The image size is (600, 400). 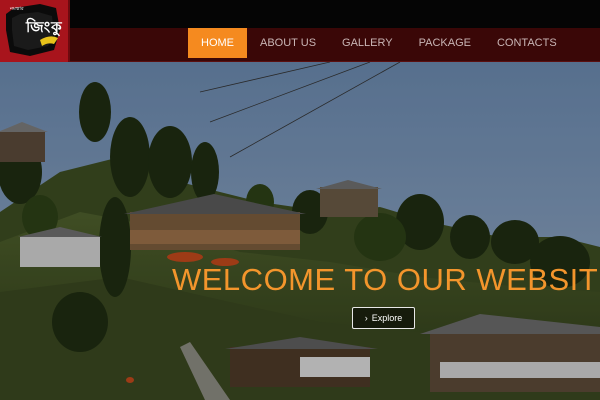 What do you see at coordinates (527, 43) in the screenshot?
I see `nav-item-contacts: CONTACTS` at bounding box center [527, 43].